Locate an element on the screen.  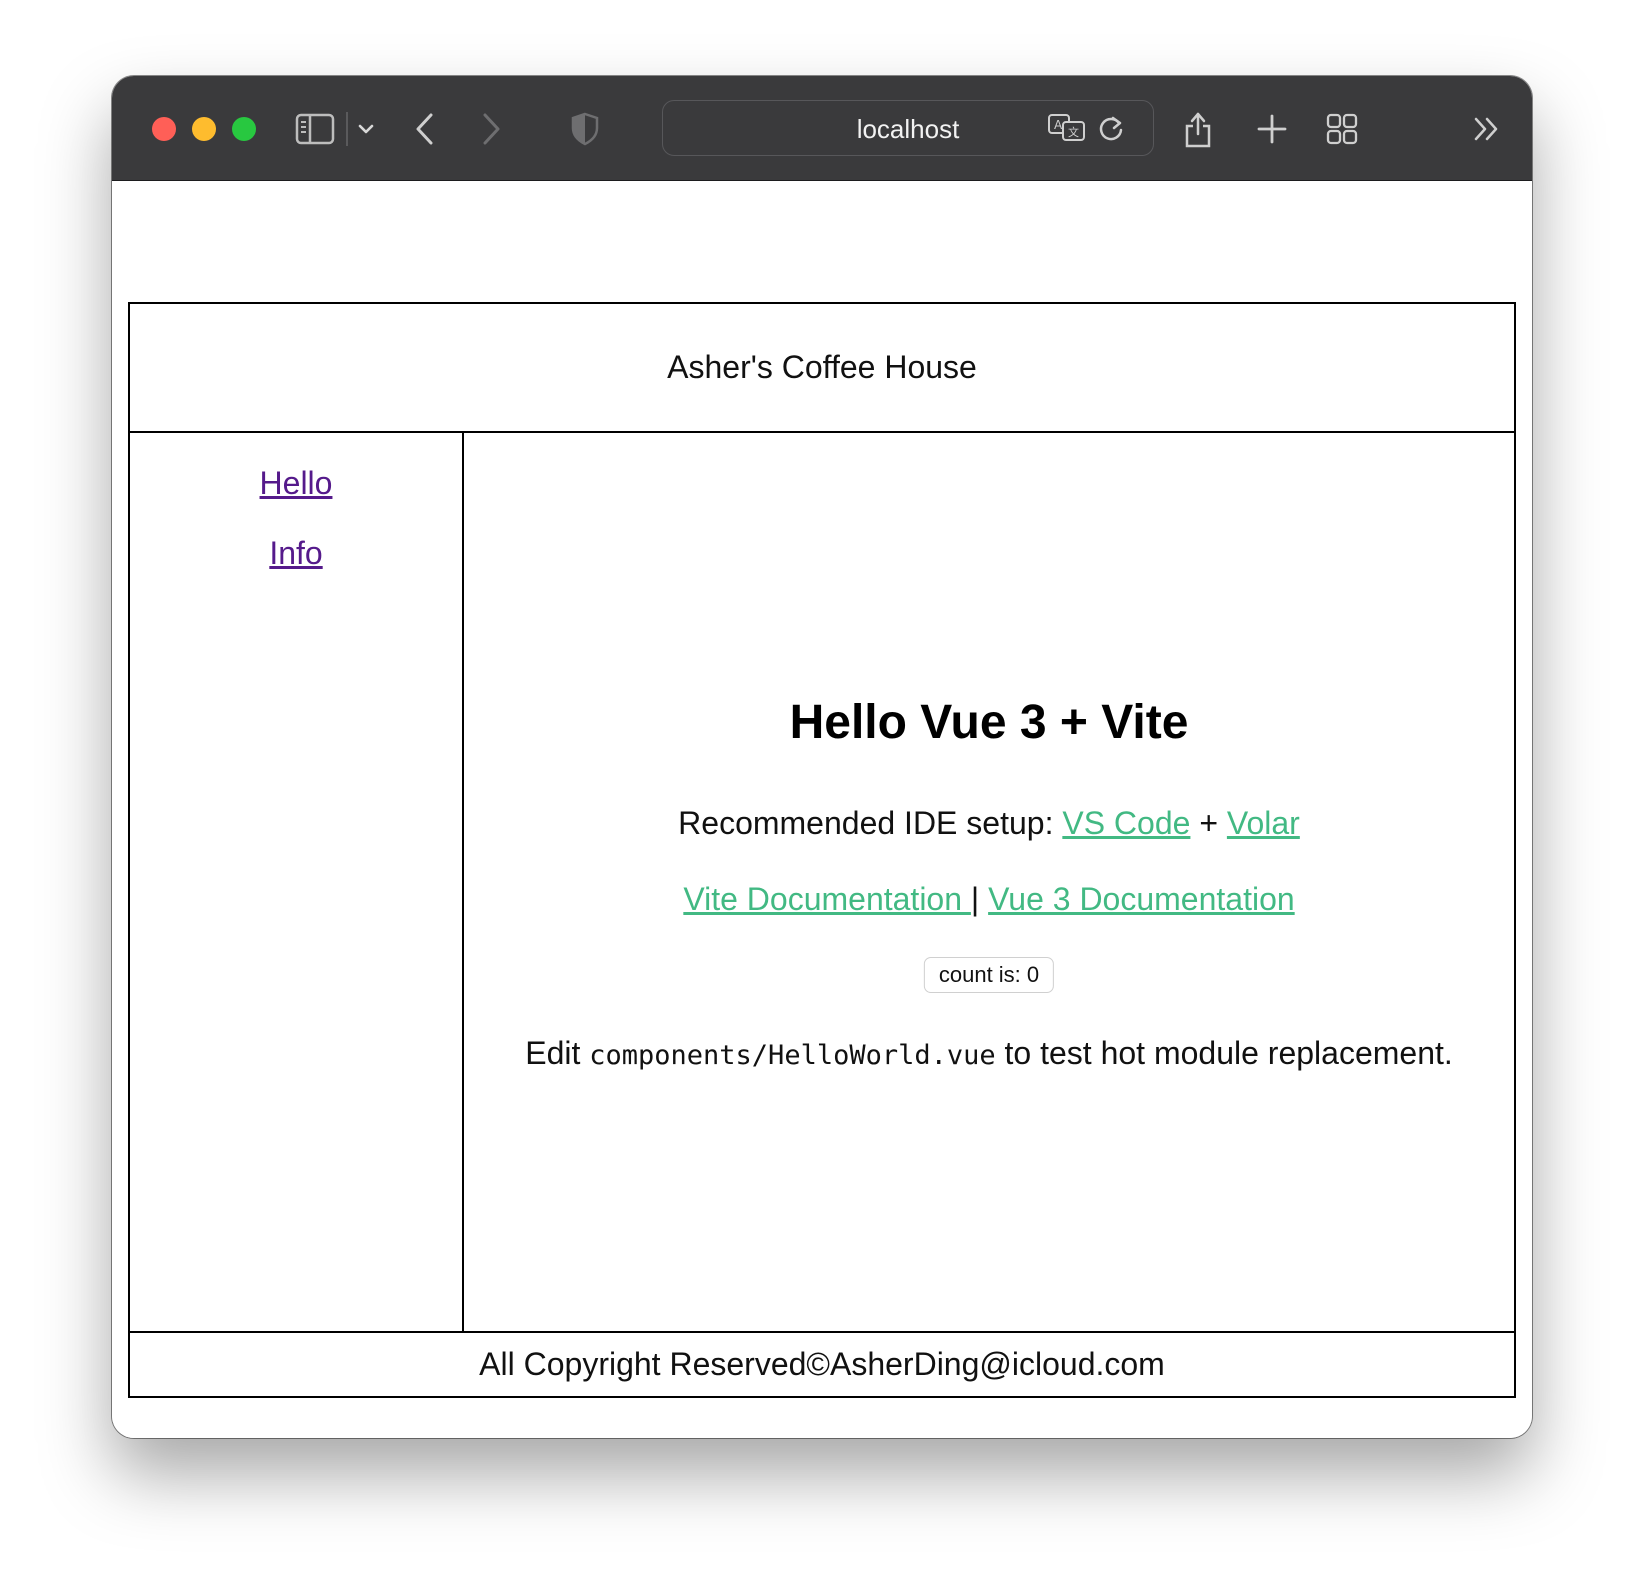
site-header: Asher's Coffee House is located at coordinates (822, 368).